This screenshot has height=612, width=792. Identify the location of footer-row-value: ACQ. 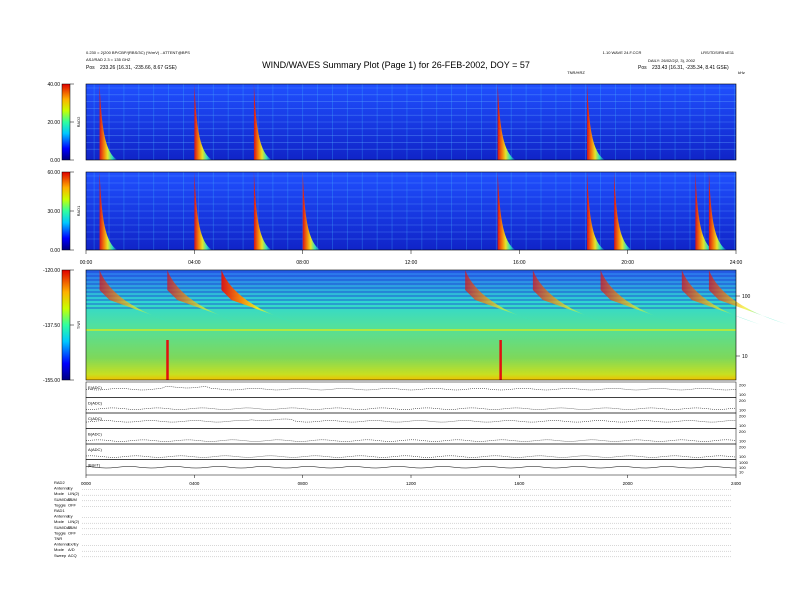
(72, 555).